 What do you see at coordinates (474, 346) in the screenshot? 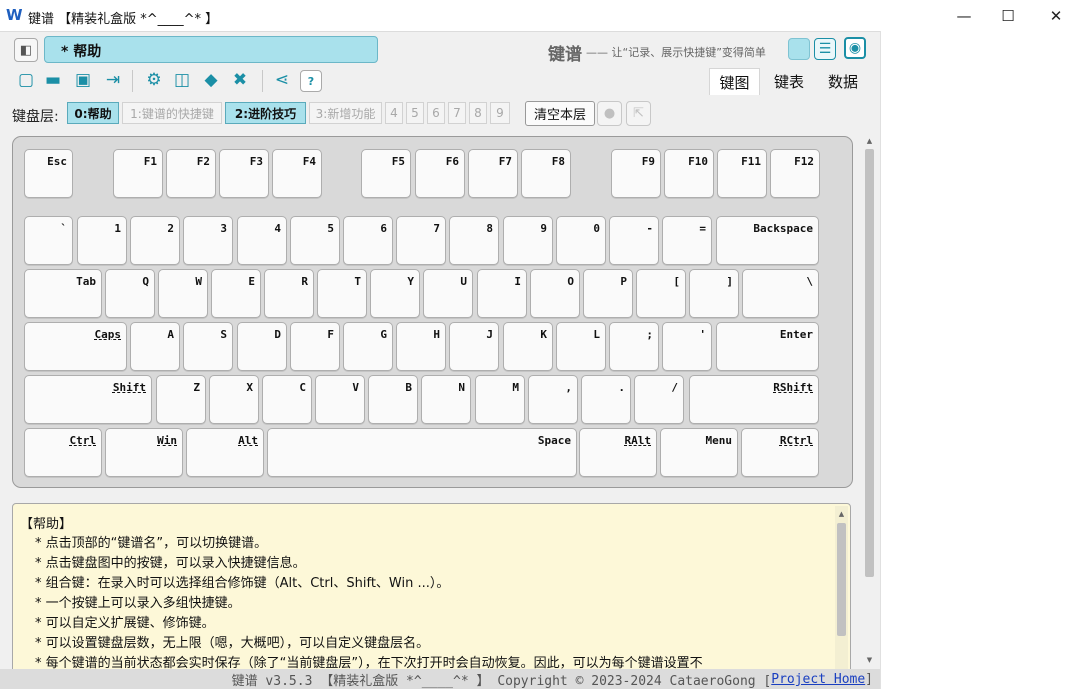
I see `key-j: J` at bounding box center [474, 346].